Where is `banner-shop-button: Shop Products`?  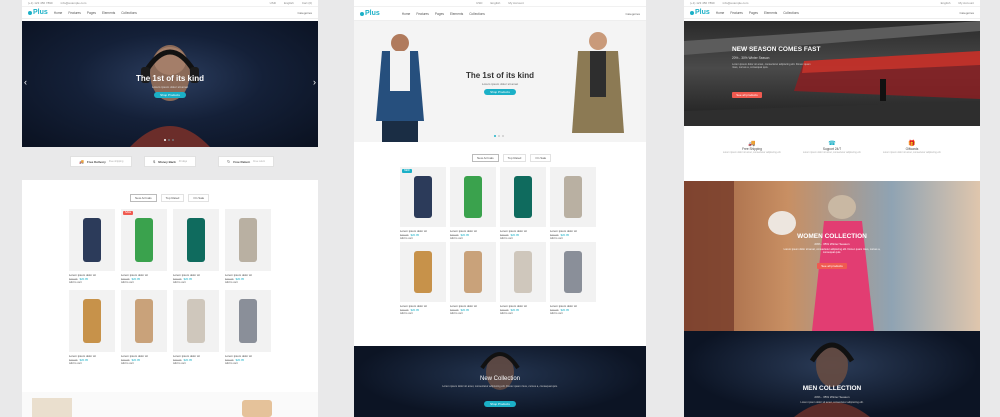 banner-shop-button: Shop Products is located at coordinates (500, 404).